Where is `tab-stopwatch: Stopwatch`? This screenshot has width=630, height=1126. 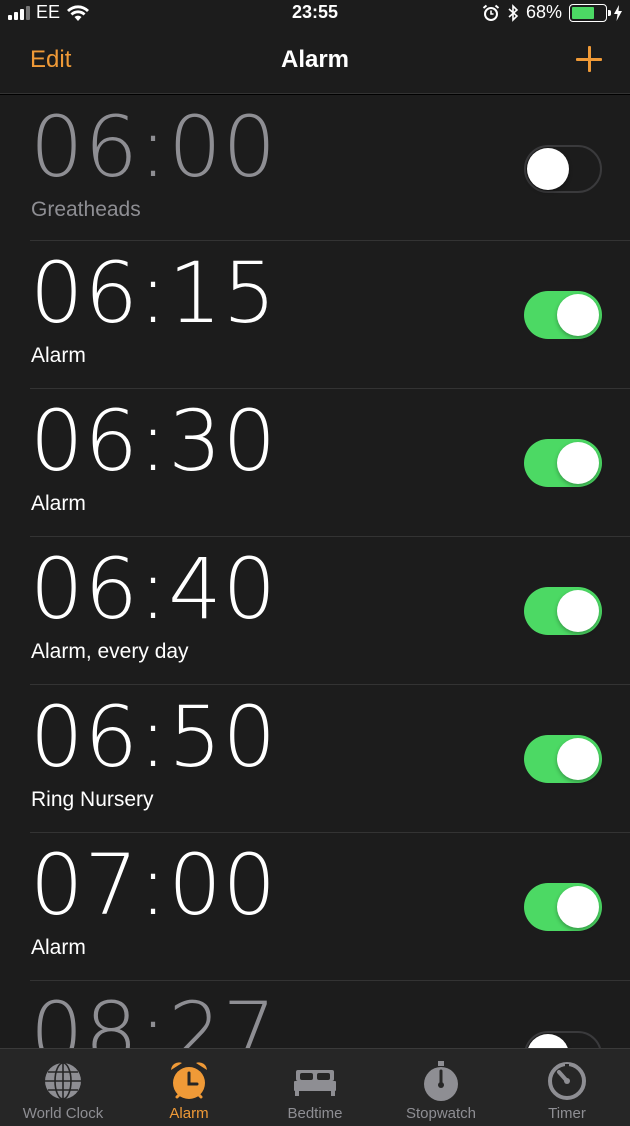
tab-stopwatch: Stopwatch is located at coordinates (441, 1087).